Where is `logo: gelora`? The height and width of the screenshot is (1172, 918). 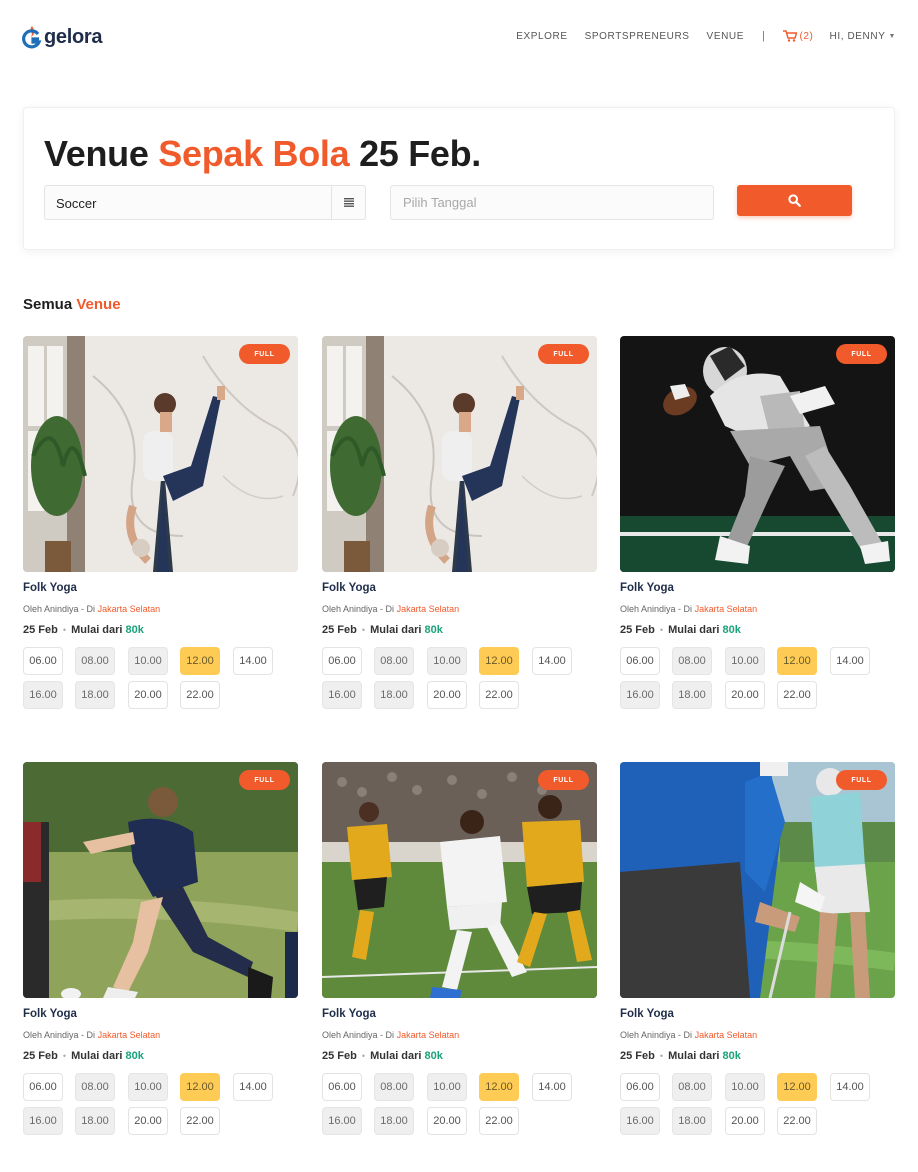
logo: gelora is located at coordinates (62, 37).